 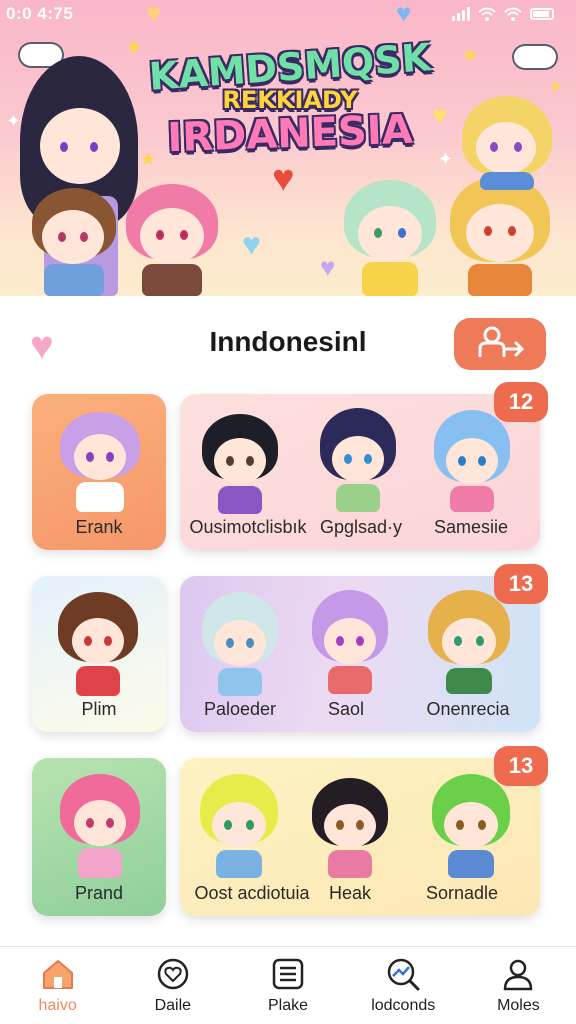 What do you see at coordinates (518, 1005) in the screenshot?
I see `nav-label: Moles` at bounding box center [518, 1005].